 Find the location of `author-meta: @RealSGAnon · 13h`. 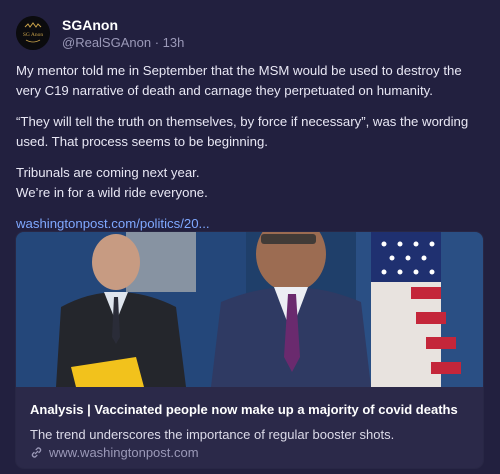

author-meta: @RealSGAnon · 13h is located at coordinates (123, 43).